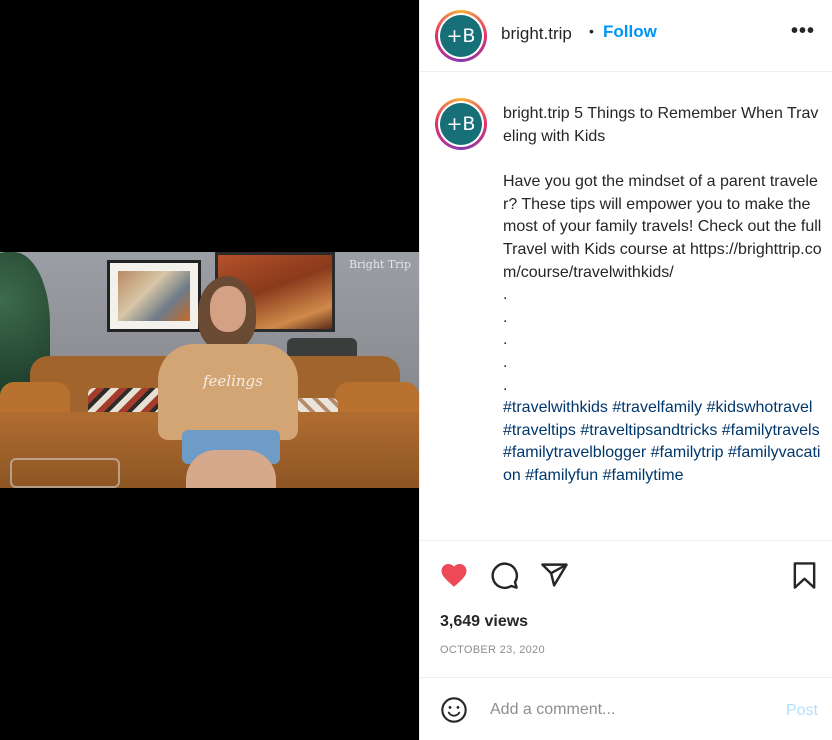 This screenshot has width=832, height=740. I want to click on caption-avatar: +B, so click(461, 124).